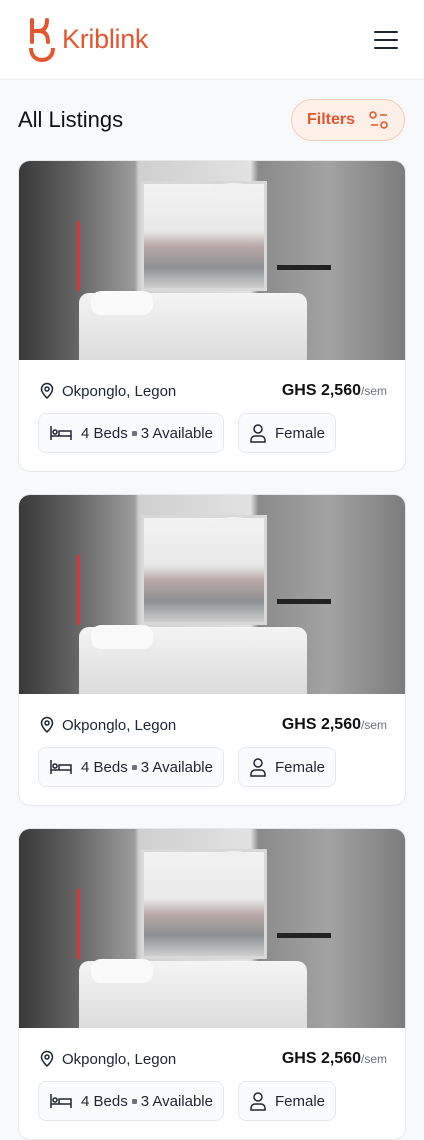 Image resolution: width=424 pixels, height=1140 pixels. Describe the element at coordinates (71, 119) in the screenshot. I see `page-title: All Listings` at that location.